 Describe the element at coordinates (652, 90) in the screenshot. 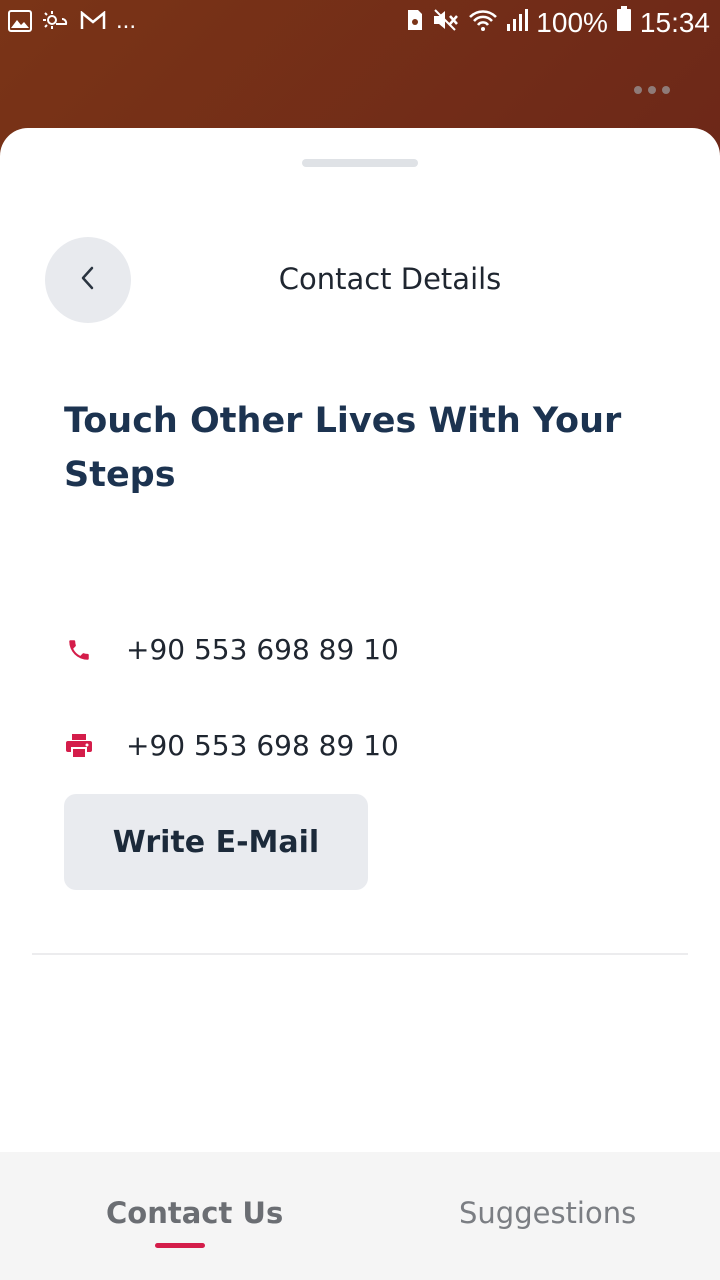

I see `overflow-menu-icon` at that location.